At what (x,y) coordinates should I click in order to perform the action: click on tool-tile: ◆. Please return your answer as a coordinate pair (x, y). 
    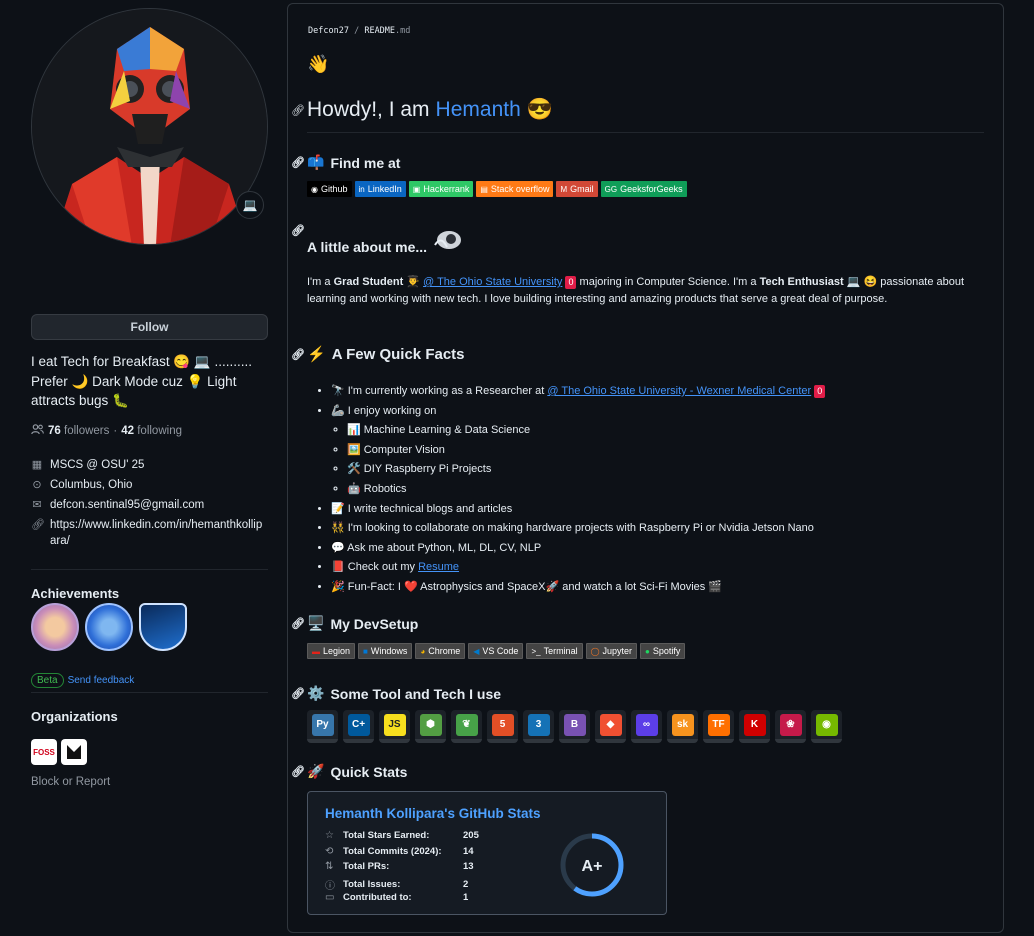
    Looking at the image, I should click on (610, 726).